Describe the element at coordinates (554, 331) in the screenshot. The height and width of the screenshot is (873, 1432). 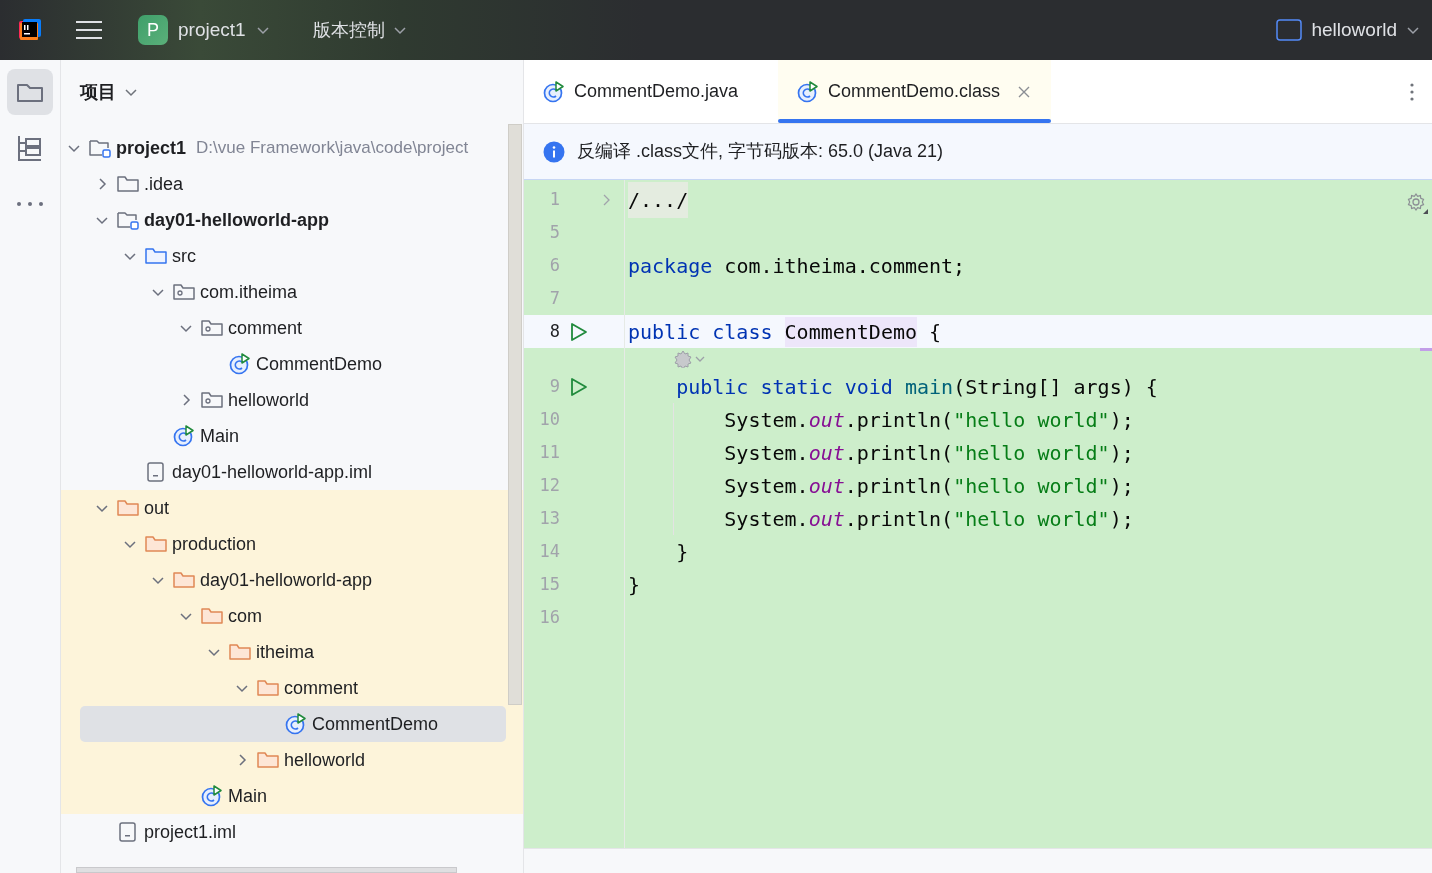
I see `line-number: 8` at that location.